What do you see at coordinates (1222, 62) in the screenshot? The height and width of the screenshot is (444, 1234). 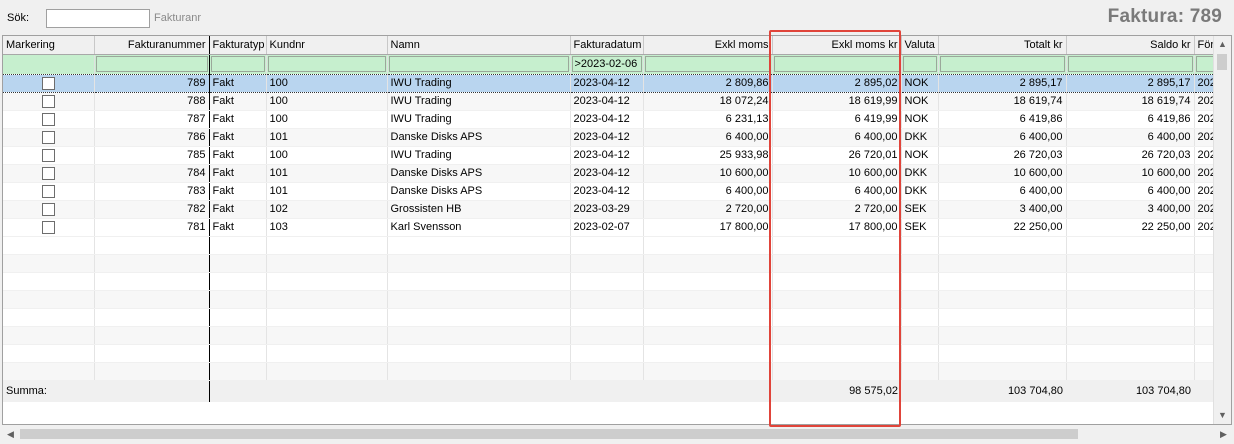 I see `vertical-scroll-thumb` at bounding box center [1222, 62].